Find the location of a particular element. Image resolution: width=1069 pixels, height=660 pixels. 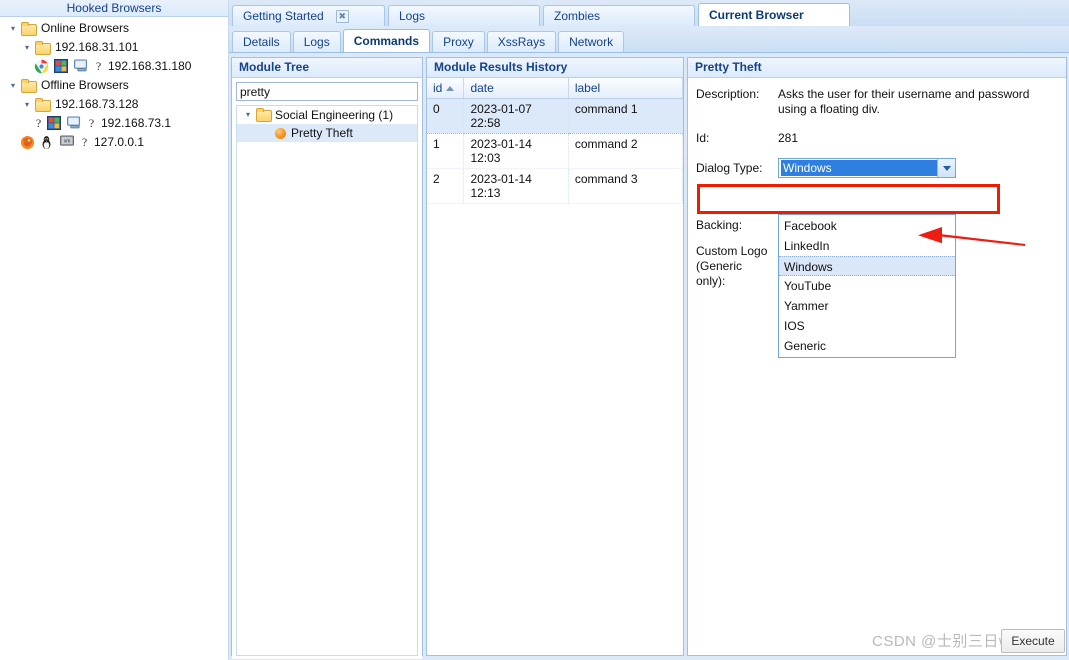

cell-date-day: 2023-01-14 is located at coordinates (501, 178).